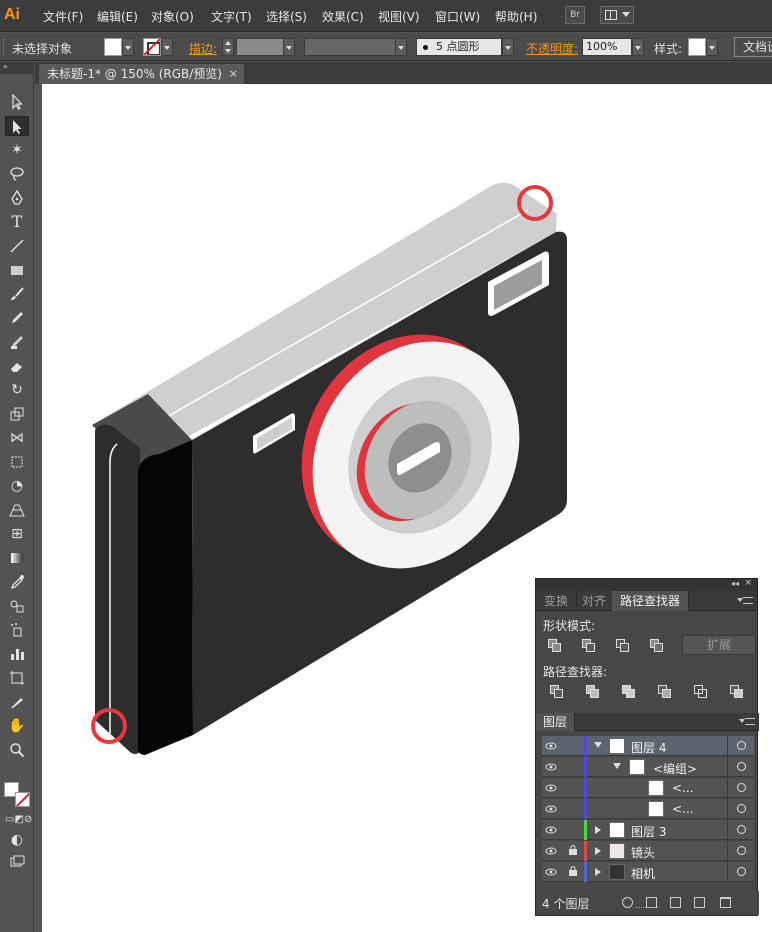 The height and width of the screenshot is (932, 772). I want to click on paintbrush-tool-icon, so click(17, 294).